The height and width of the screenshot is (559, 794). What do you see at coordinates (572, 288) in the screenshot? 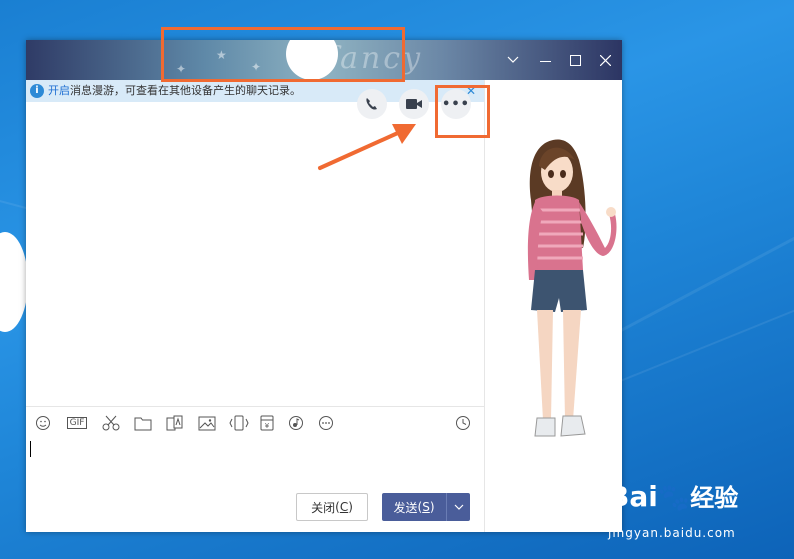
I see `avatar-show-figure` at bounding box center [572, 288].